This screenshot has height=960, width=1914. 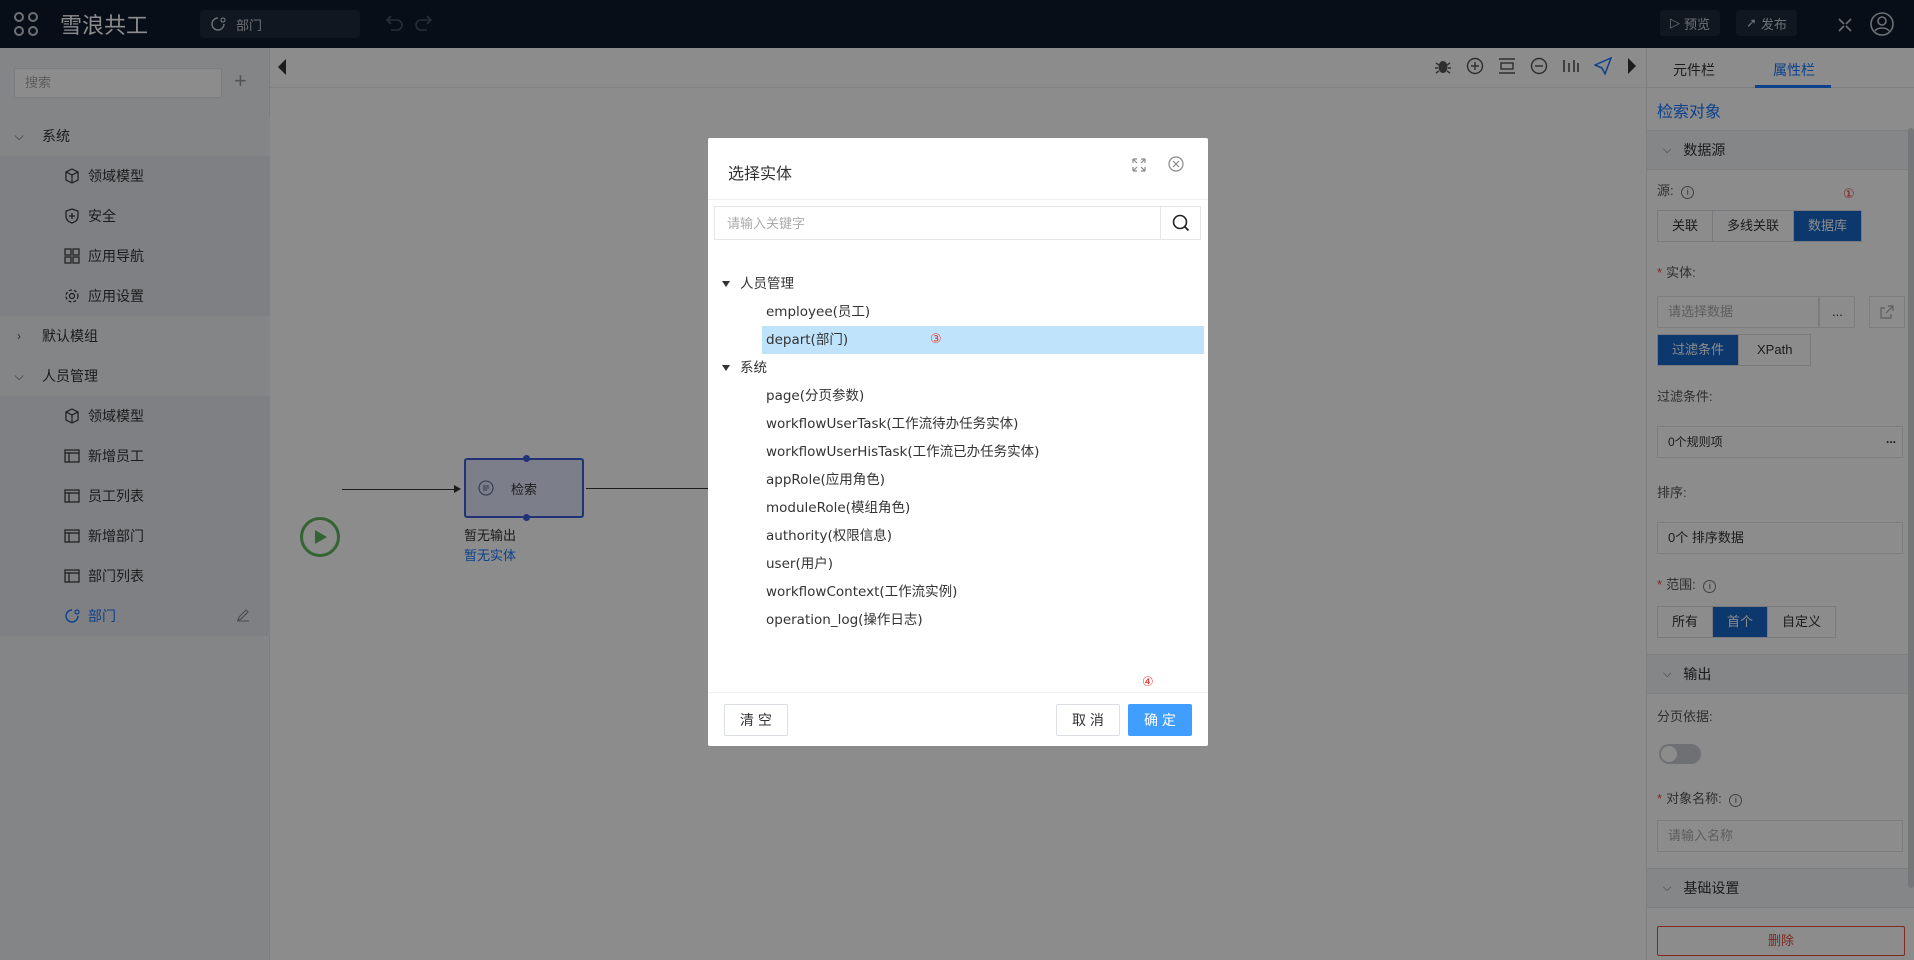 I want to click on tree-item: authority(权限信息), so click(x=958, y=536).